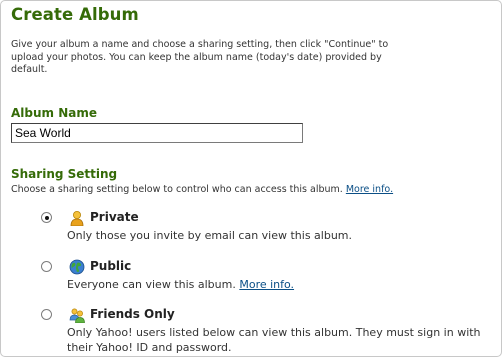 This screenshot has height=357, width=502. What do you see at coordinates (46, 217) in the screenshot?
I see `radio-private` at bounding box center [46, 217].